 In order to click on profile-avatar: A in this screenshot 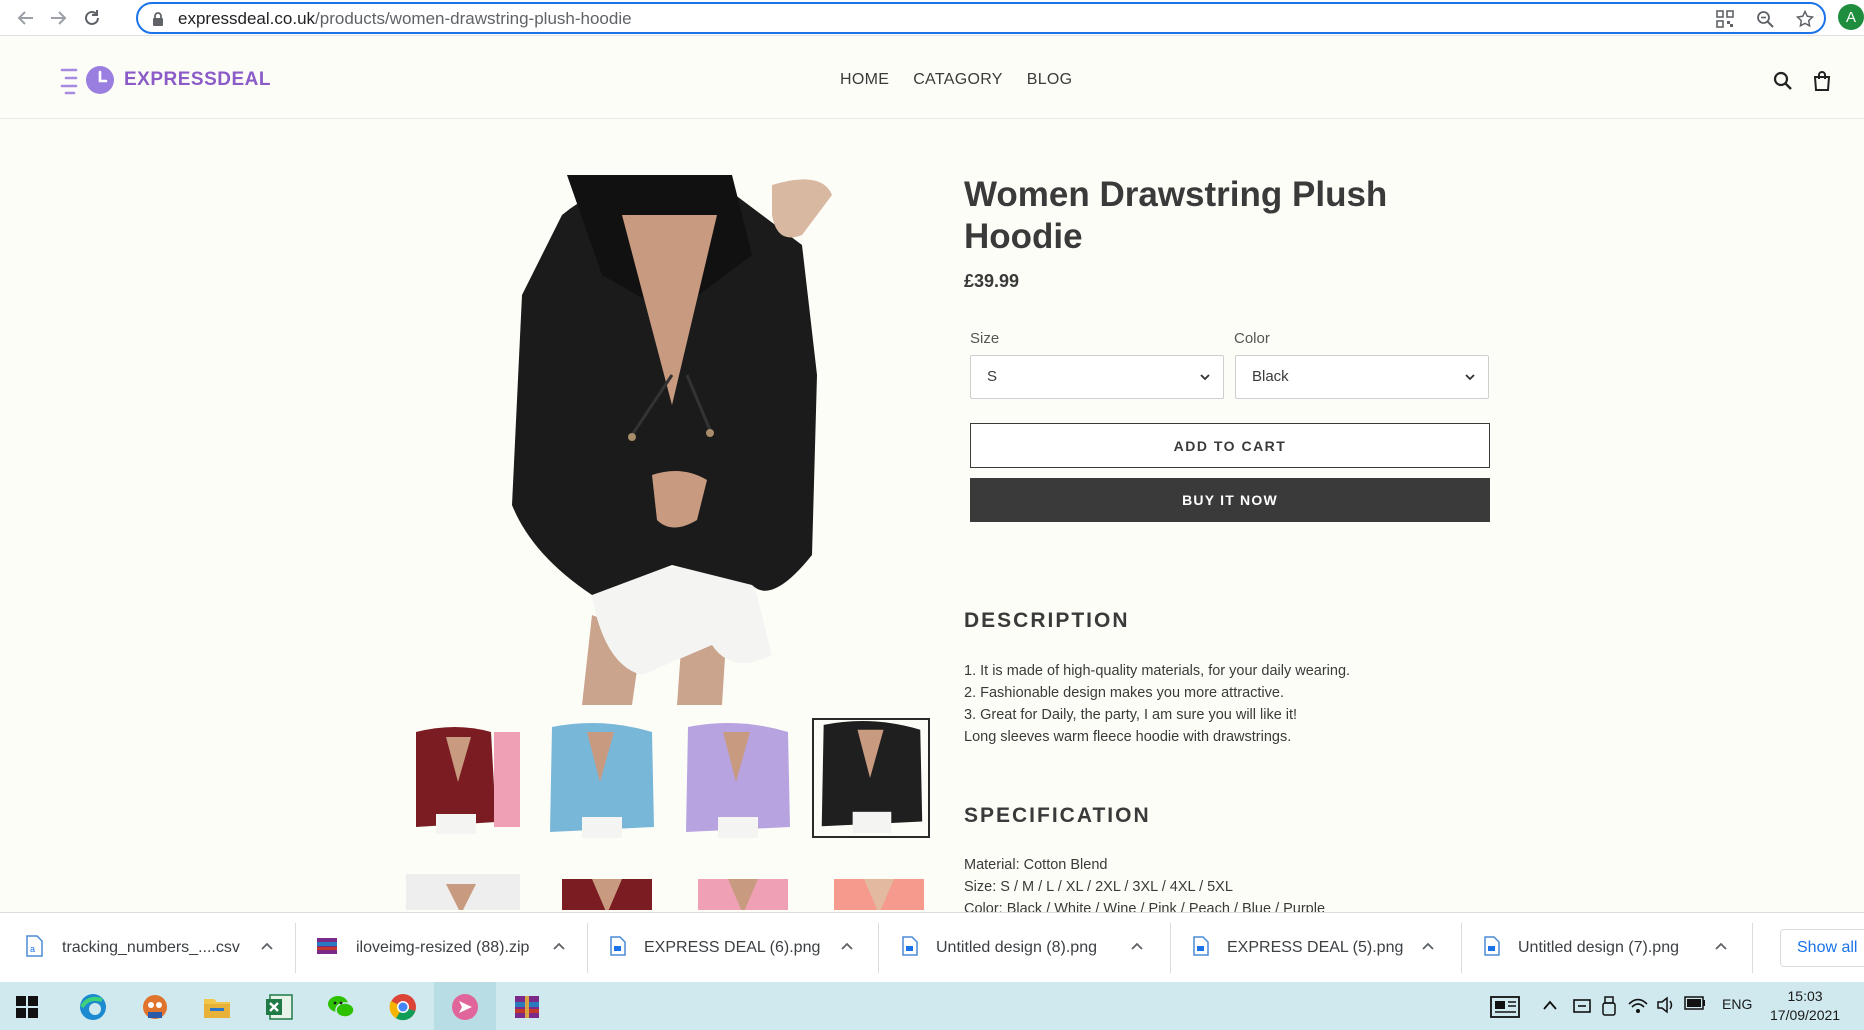, I will do `click(1851, 17)`.